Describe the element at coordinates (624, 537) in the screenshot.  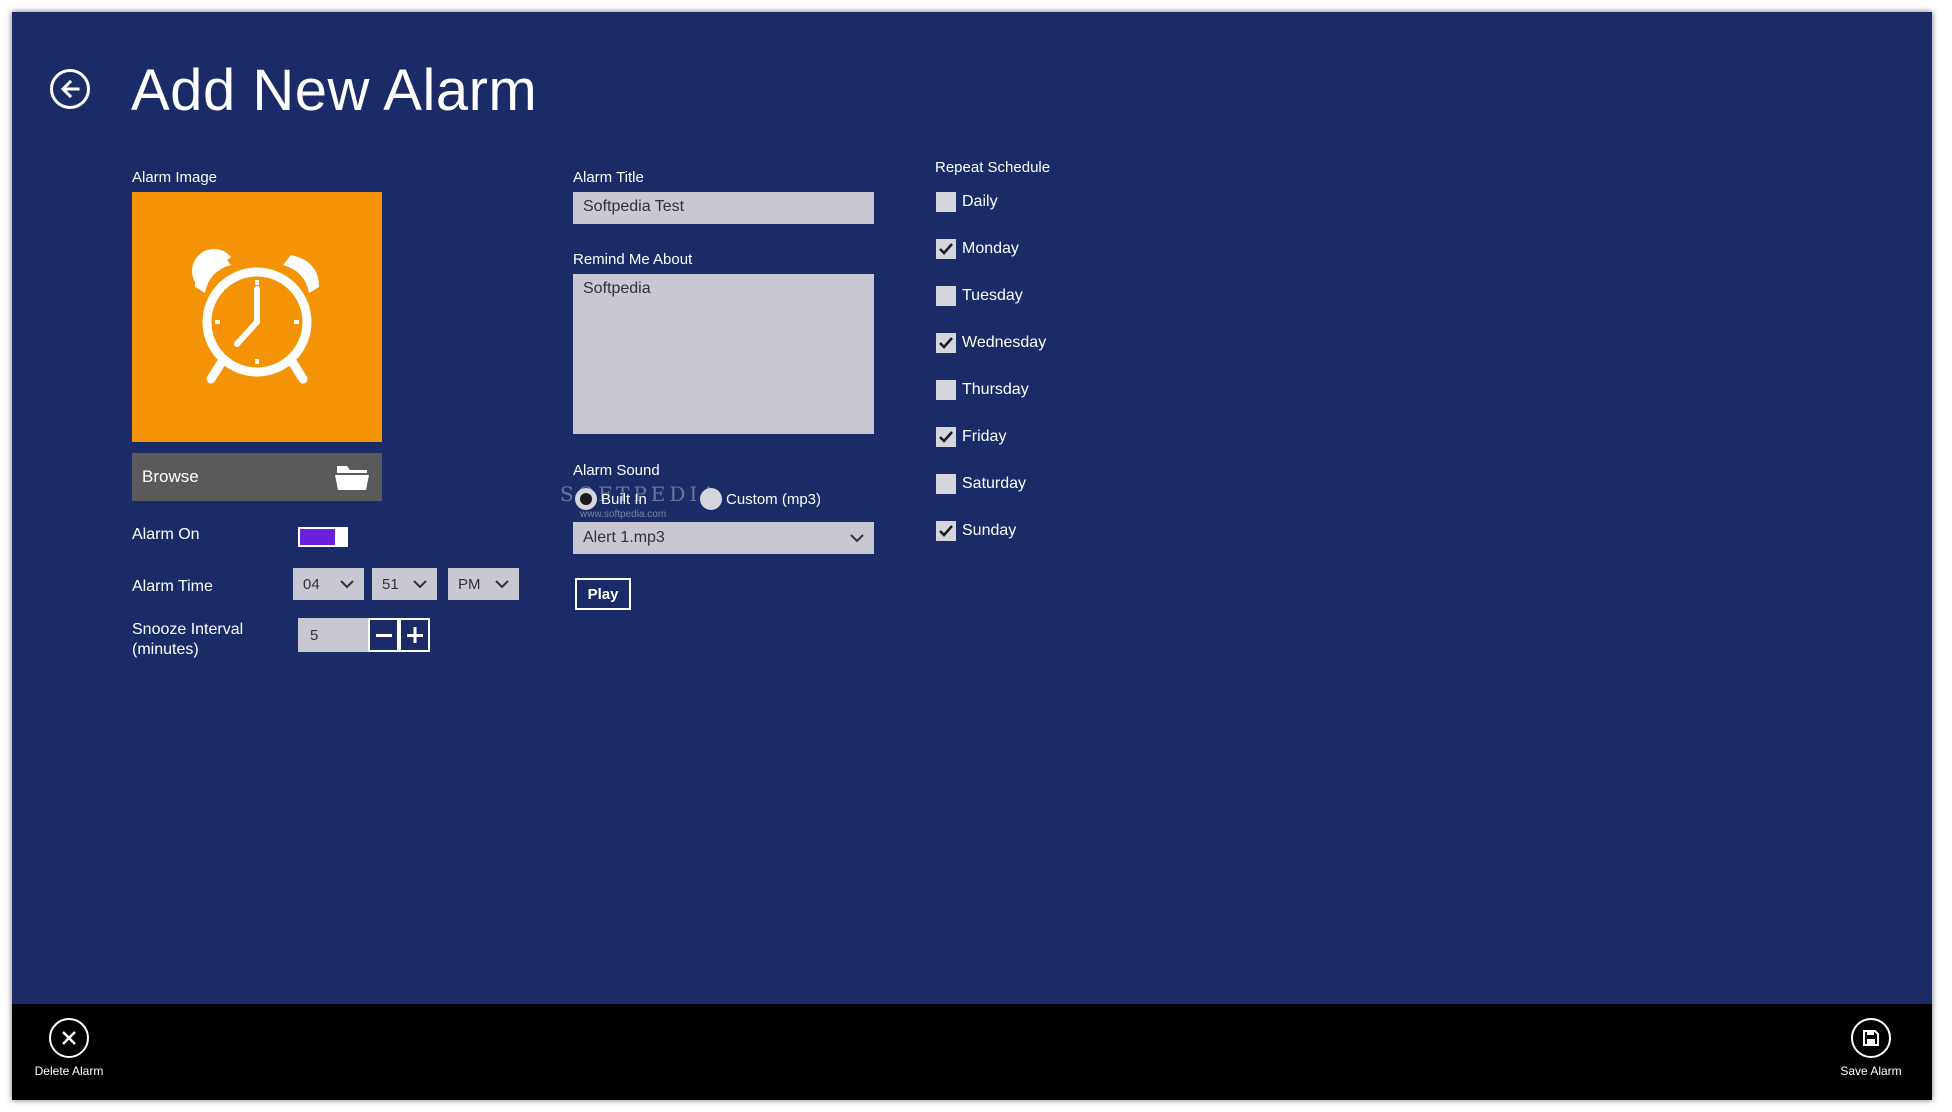
I see `sound-file-value: Alert 1.mp3` at that location.